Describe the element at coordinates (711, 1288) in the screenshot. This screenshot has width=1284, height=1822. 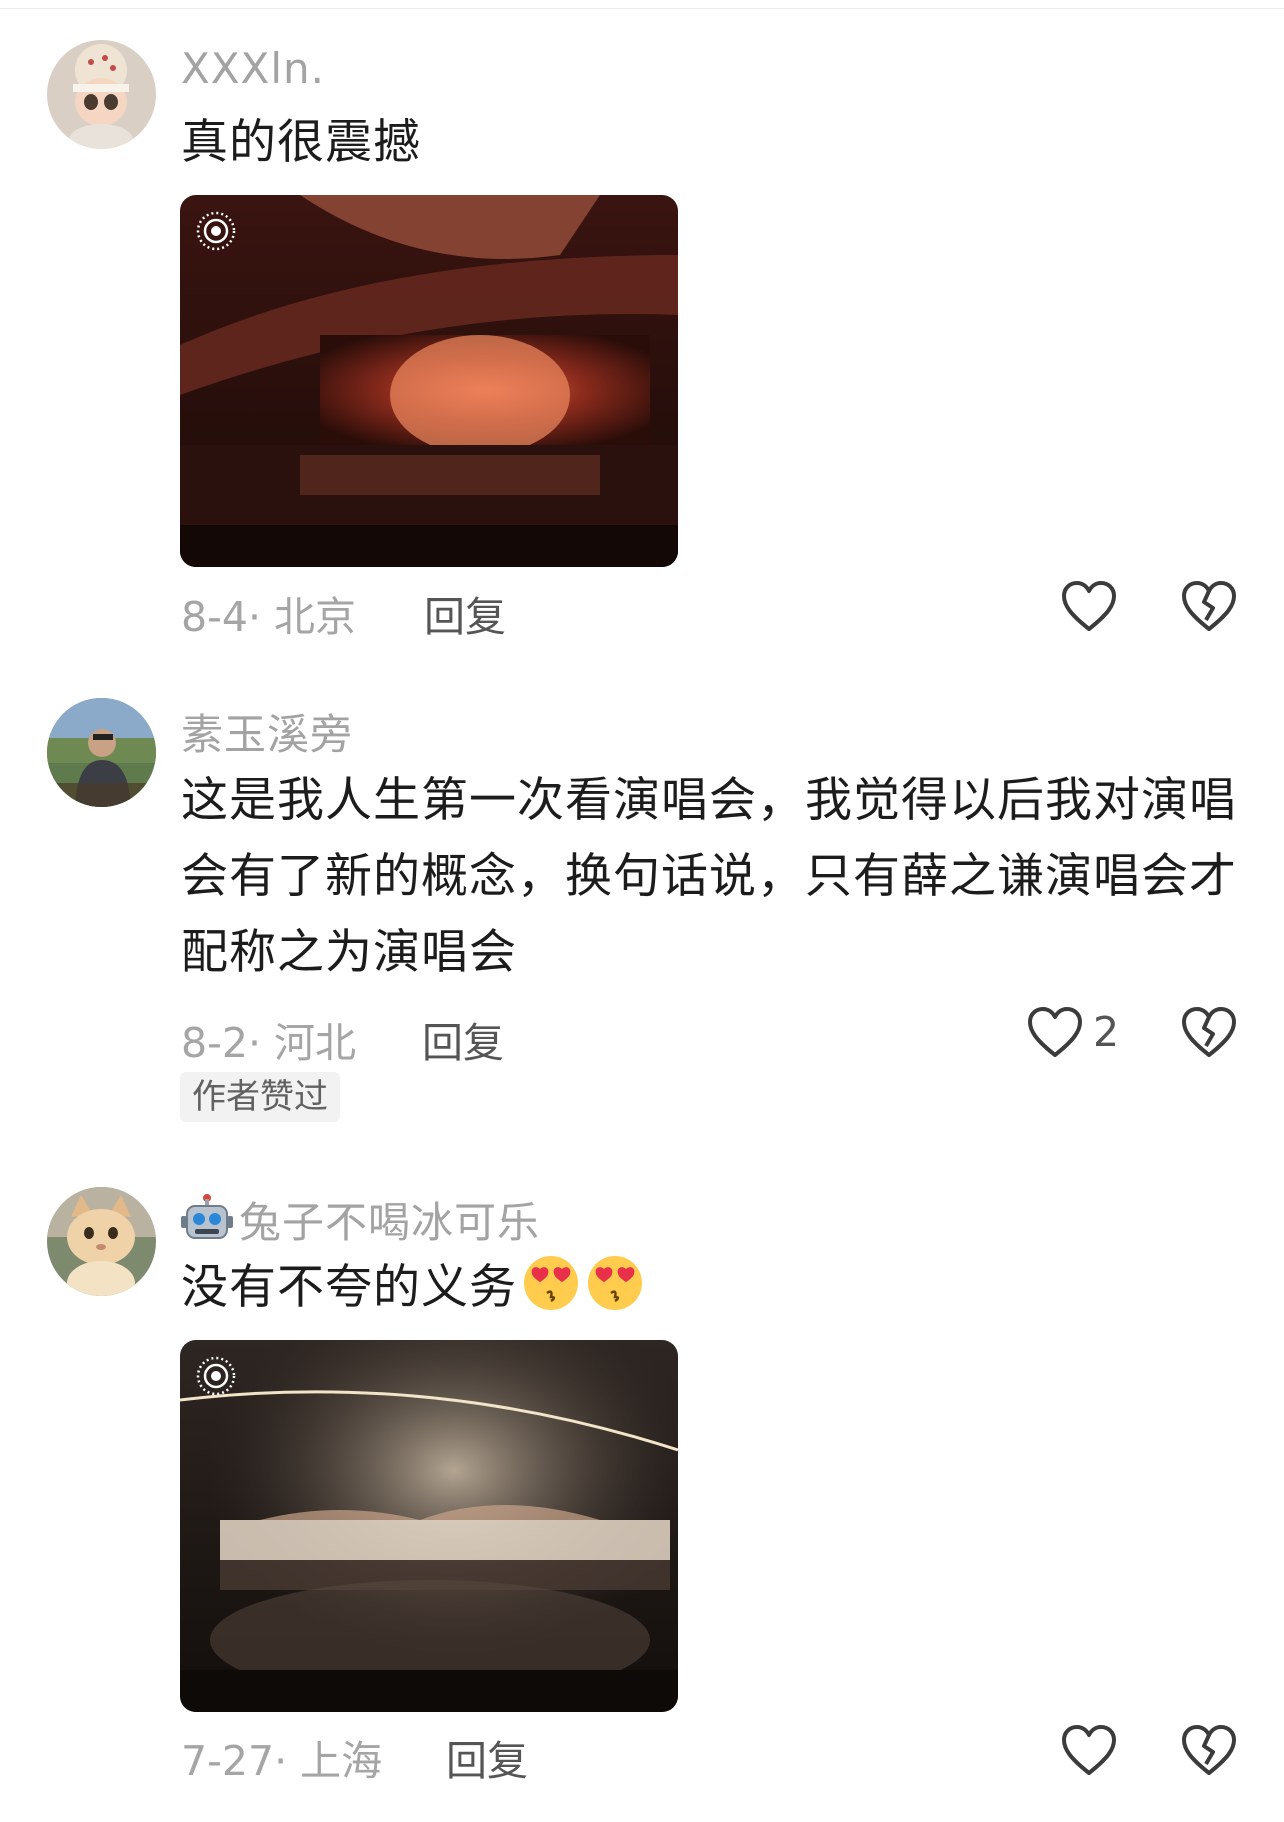
I see `comment-text: 没有不夸的义务` at that location.